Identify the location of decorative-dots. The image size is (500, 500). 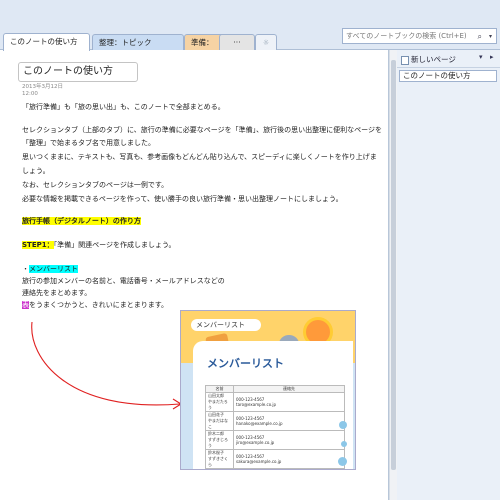
(343, 440).